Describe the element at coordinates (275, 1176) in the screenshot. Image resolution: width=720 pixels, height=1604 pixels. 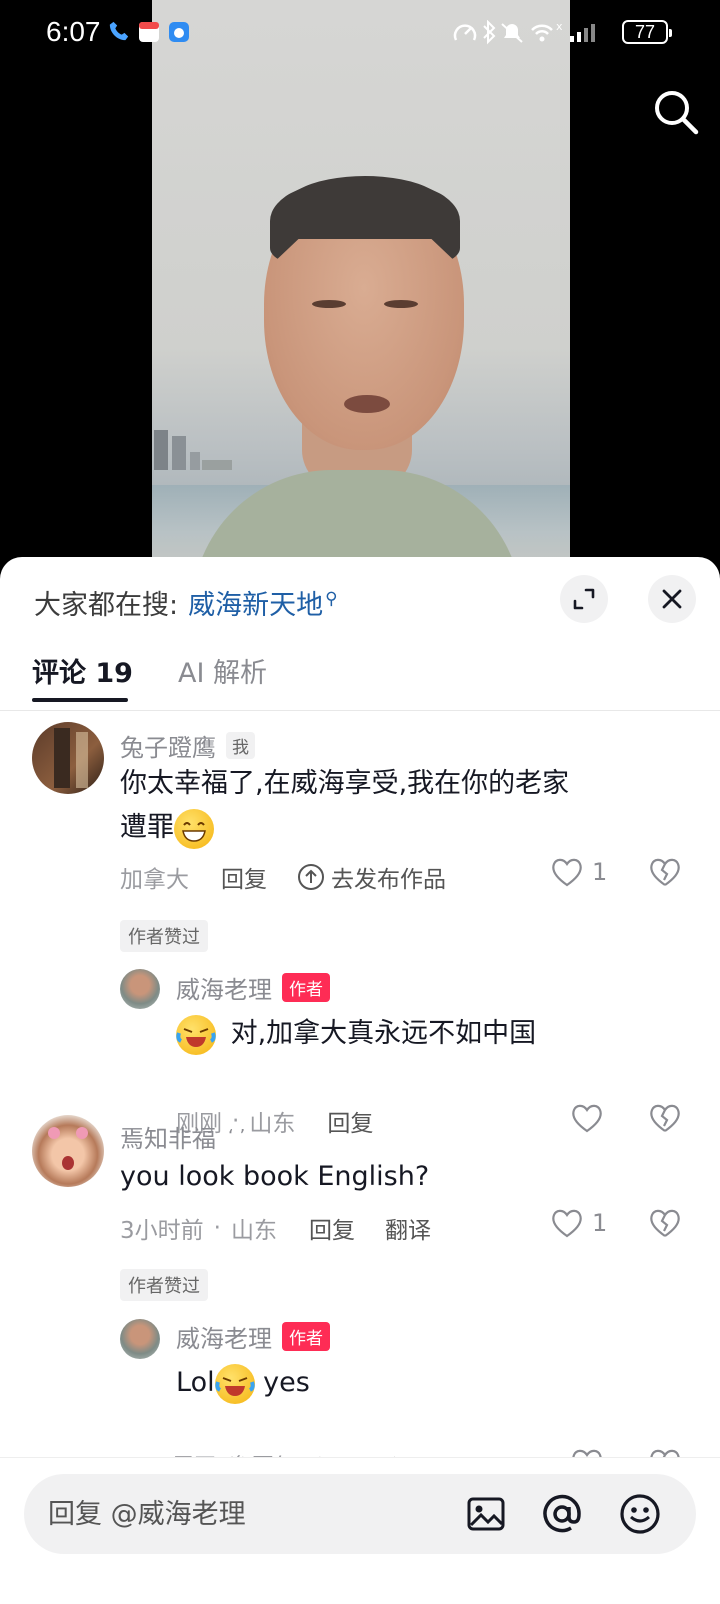
I see `comment-text: you look book English?` at that location.